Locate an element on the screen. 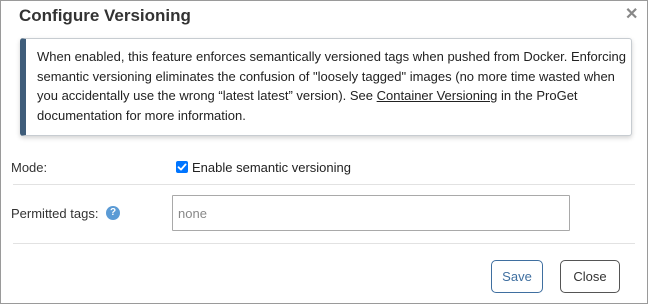 This screenshot has width=648, height=304. enable-semantic-versioning-checkbox is located at coordinates (182, 167).